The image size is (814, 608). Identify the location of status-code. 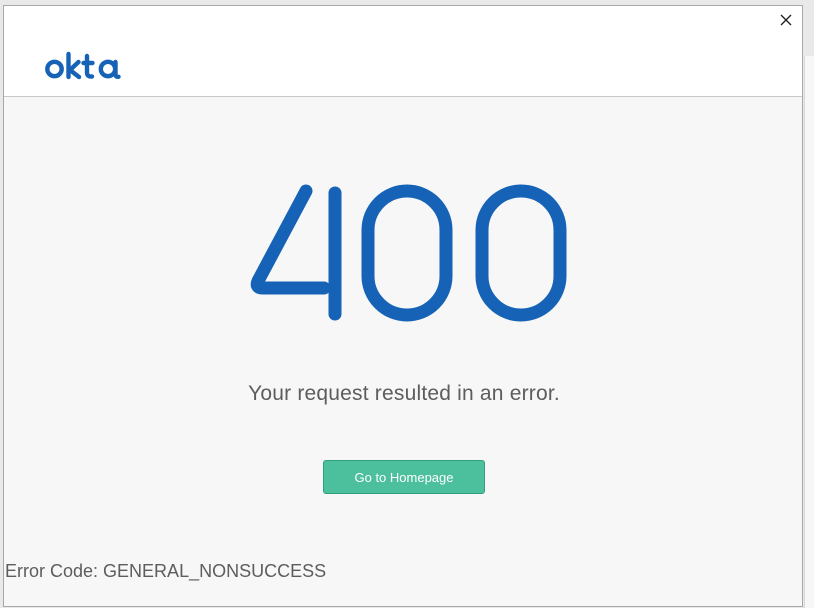
(408, 253).